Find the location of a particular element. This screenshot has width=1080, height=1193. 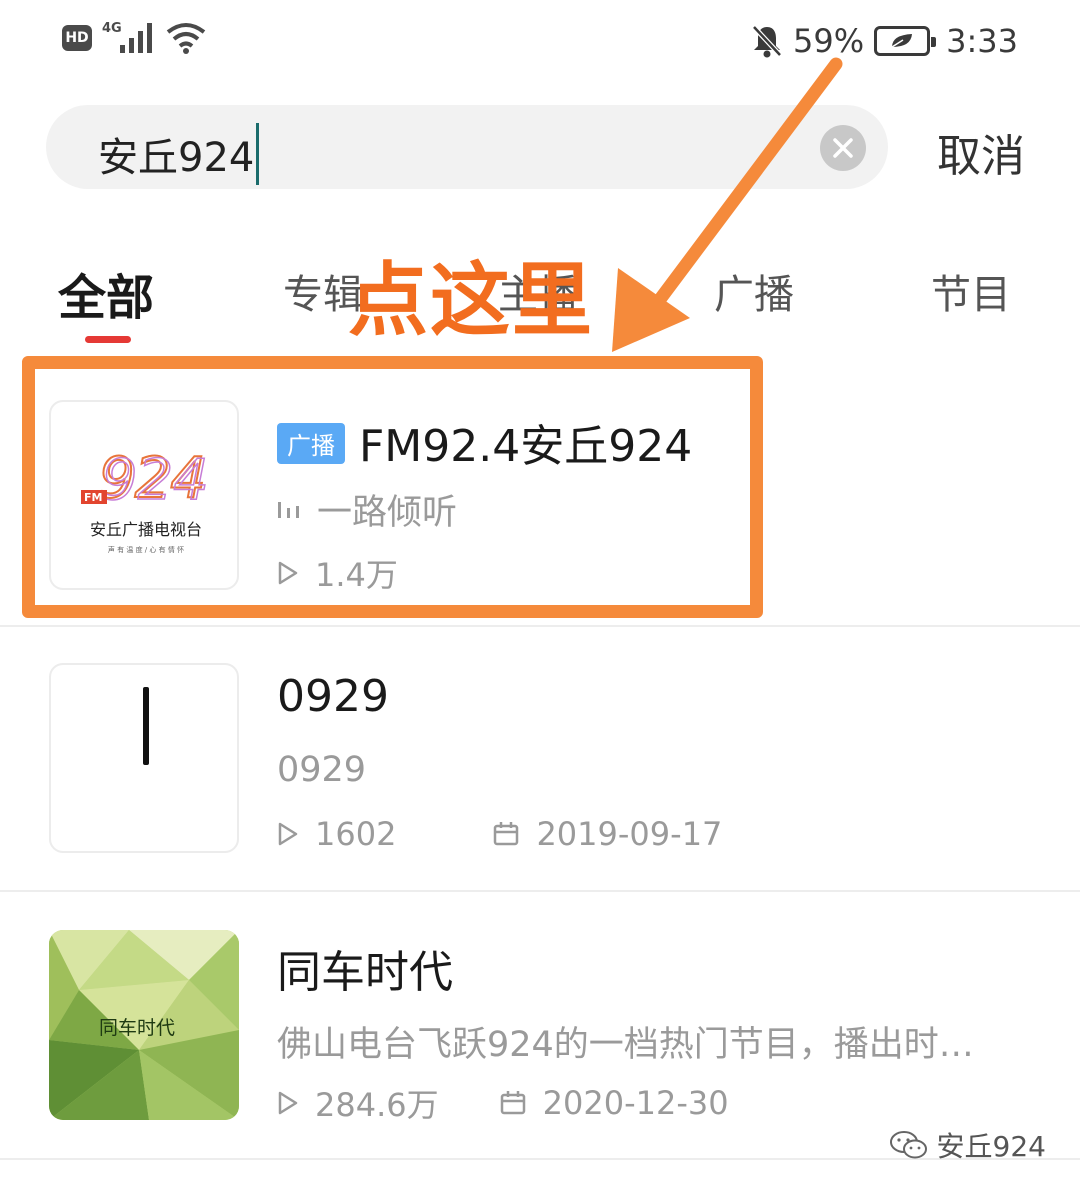

svg-text: 同车时代 is located at coordinates (137, 1028).